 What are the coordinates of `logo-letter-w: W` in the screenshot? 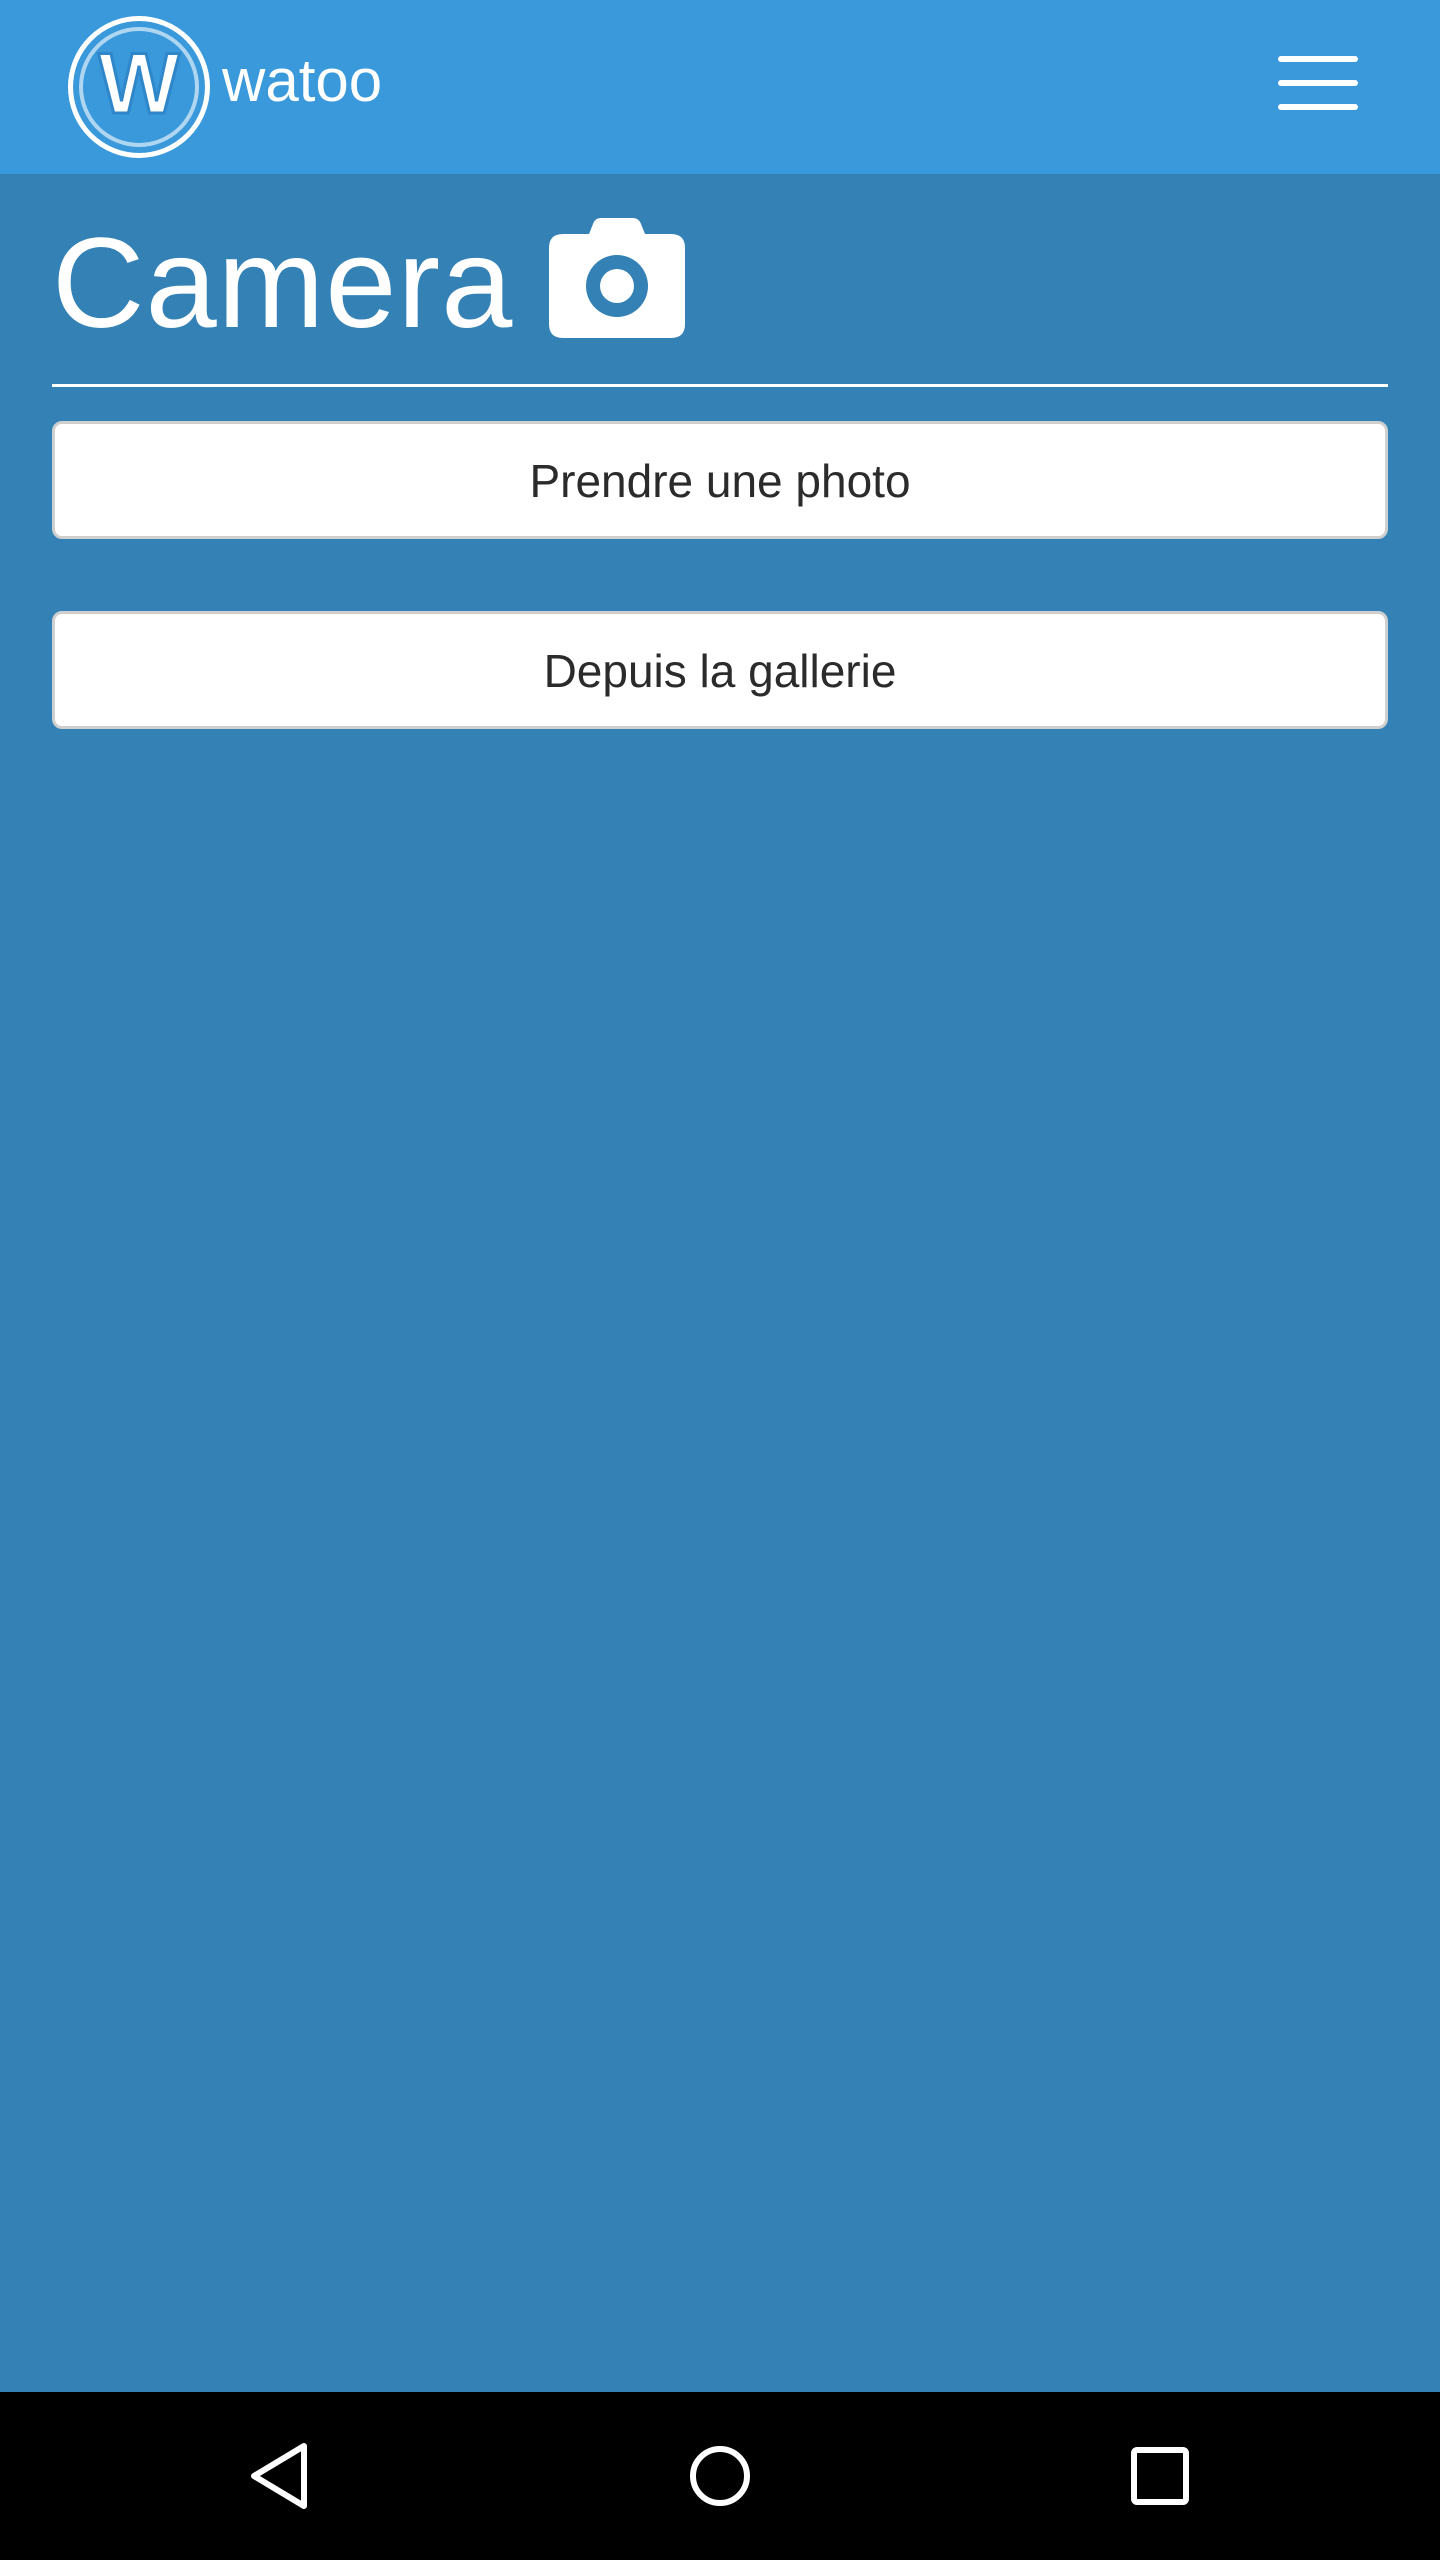 It's located at (139, 84).